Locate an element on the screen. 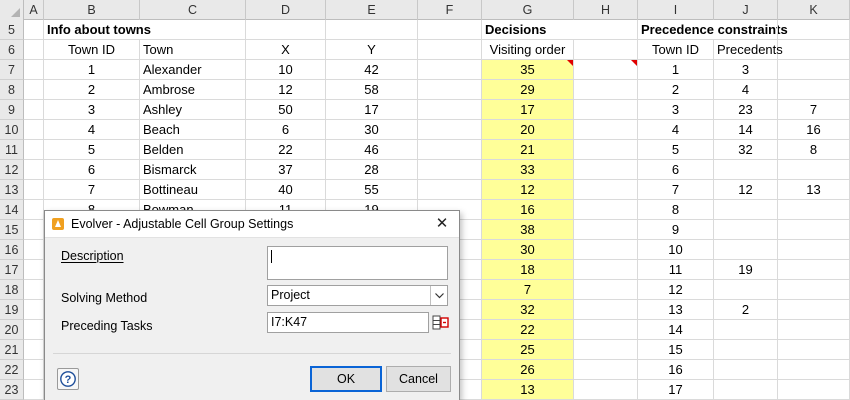  row-header: 9 is located at coordinates (12, 110).